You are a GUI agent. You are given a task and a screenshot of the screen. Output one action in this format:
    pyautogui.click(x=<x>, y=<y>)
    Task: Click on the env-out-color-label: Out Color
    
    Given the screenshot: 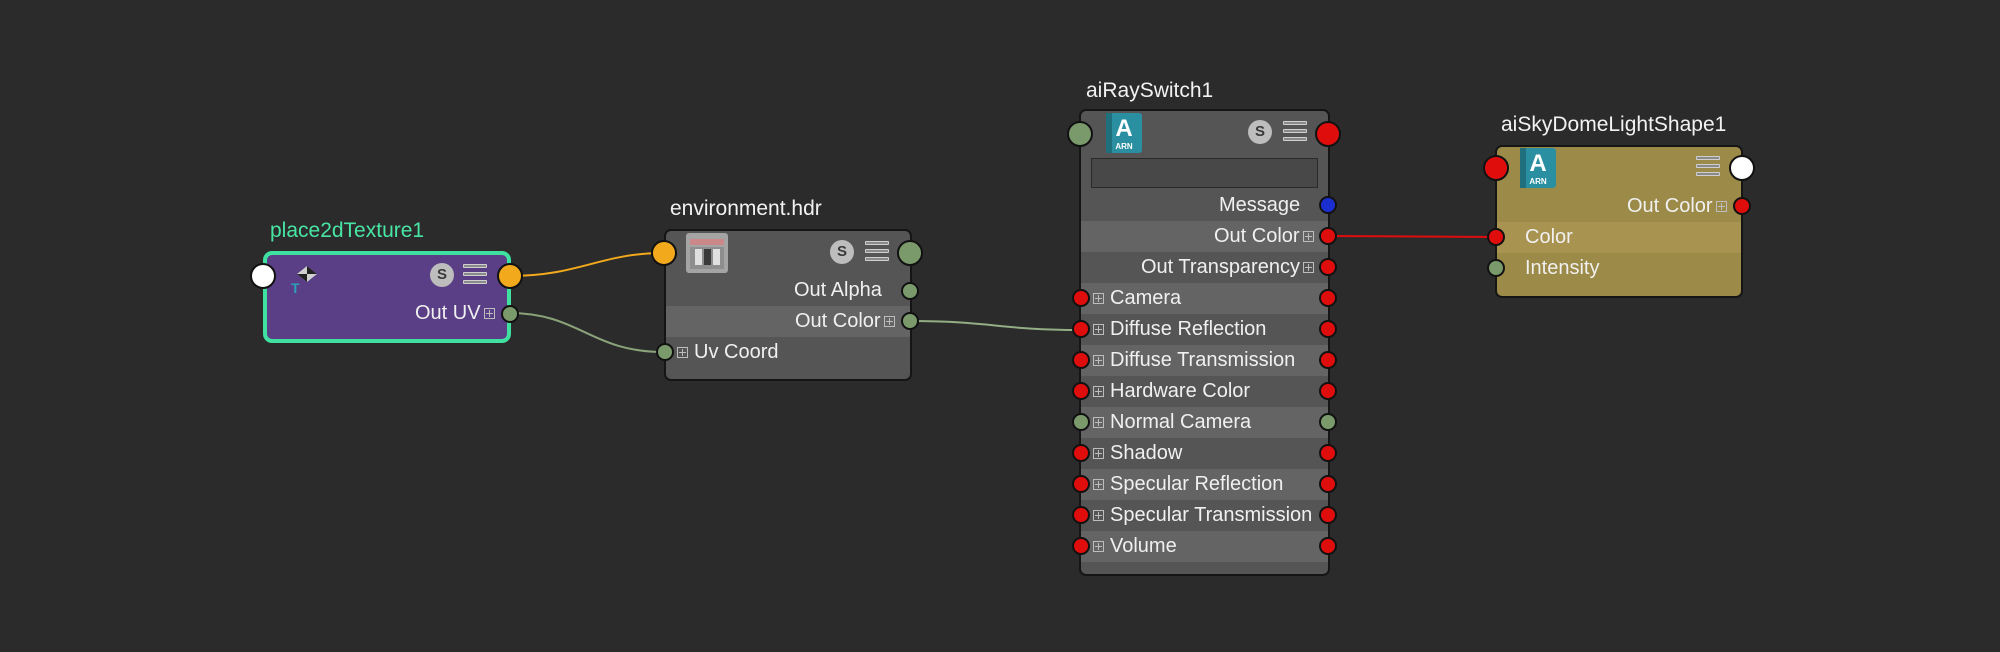 What is the action you would take?
    pyautogui.click(x=838, y=321)
    